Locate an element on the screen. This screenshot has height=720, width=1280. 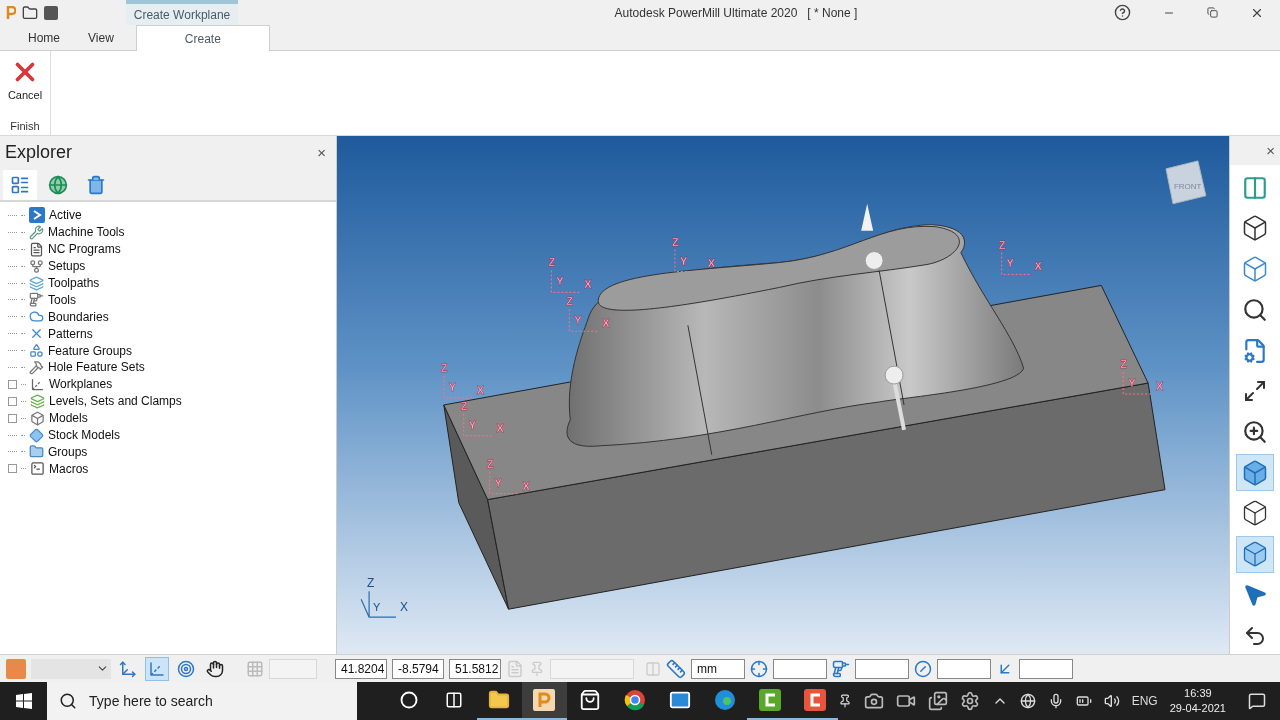
axis-toggle is located at coordinates (157, 668).